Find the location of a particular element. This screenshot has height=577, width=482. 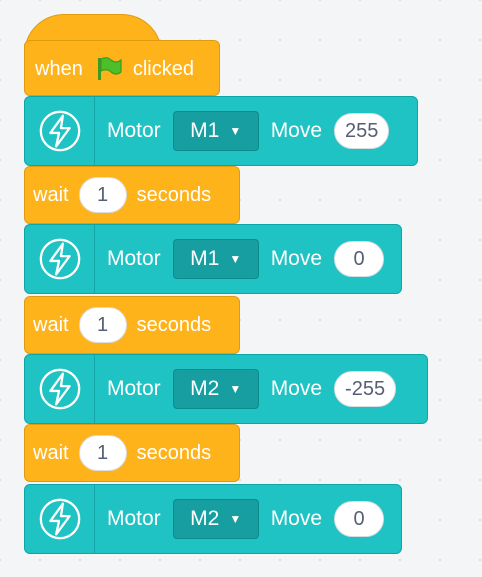

motor-move-block: Motor M2 ▼ Move 0 is located at coordinates (213, 519).